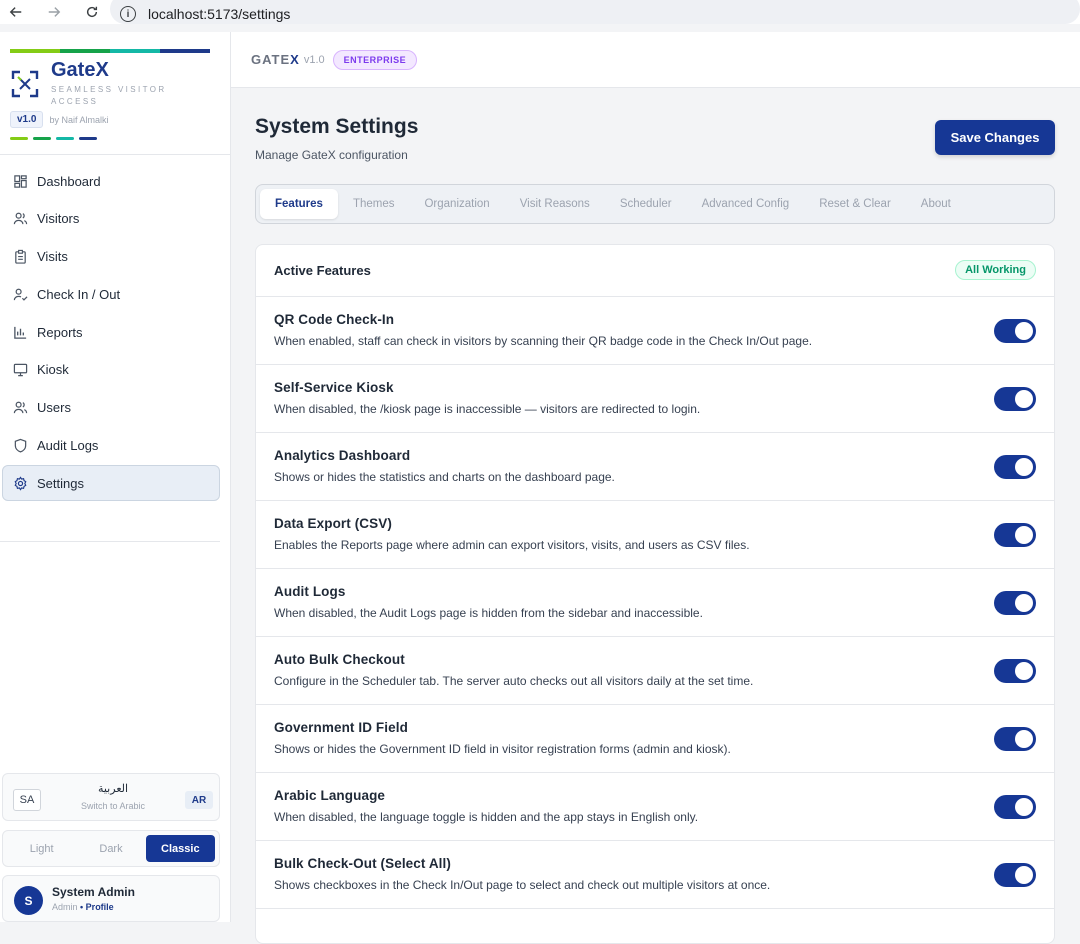  What do you see at coordinates (310, 591) in the screenshot?
I see `feature-name: Audit Logs` at bounding box center [310, 591].